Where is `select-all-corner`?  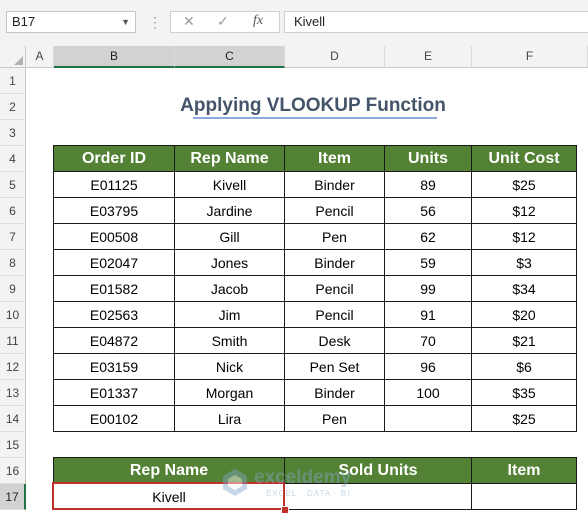
select-all-corner is located at coordinates (13, 57).